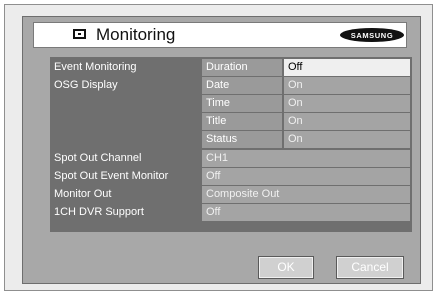 The width and height of the screenshot is (437, 295). Describe the element at coordinates (125, 67) in the screenshot. I see `event-monitoring-label: Event Monitoring` at that location.